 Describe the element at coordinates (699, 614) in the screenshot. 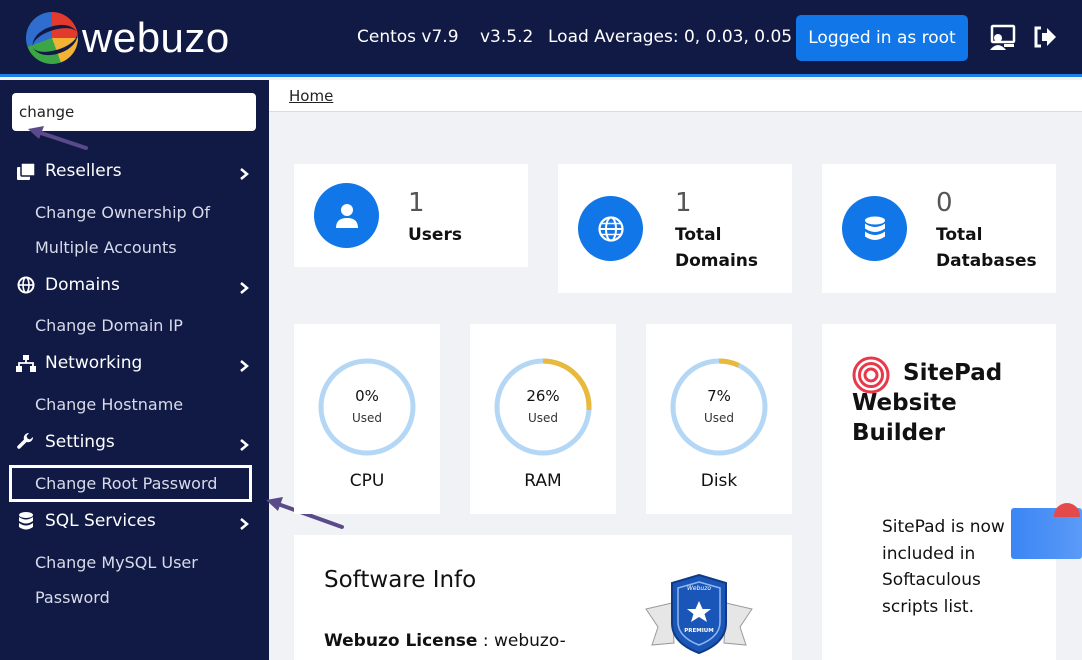

I see `premium-badge-icon: Webuzo PREMIUM` at that location.